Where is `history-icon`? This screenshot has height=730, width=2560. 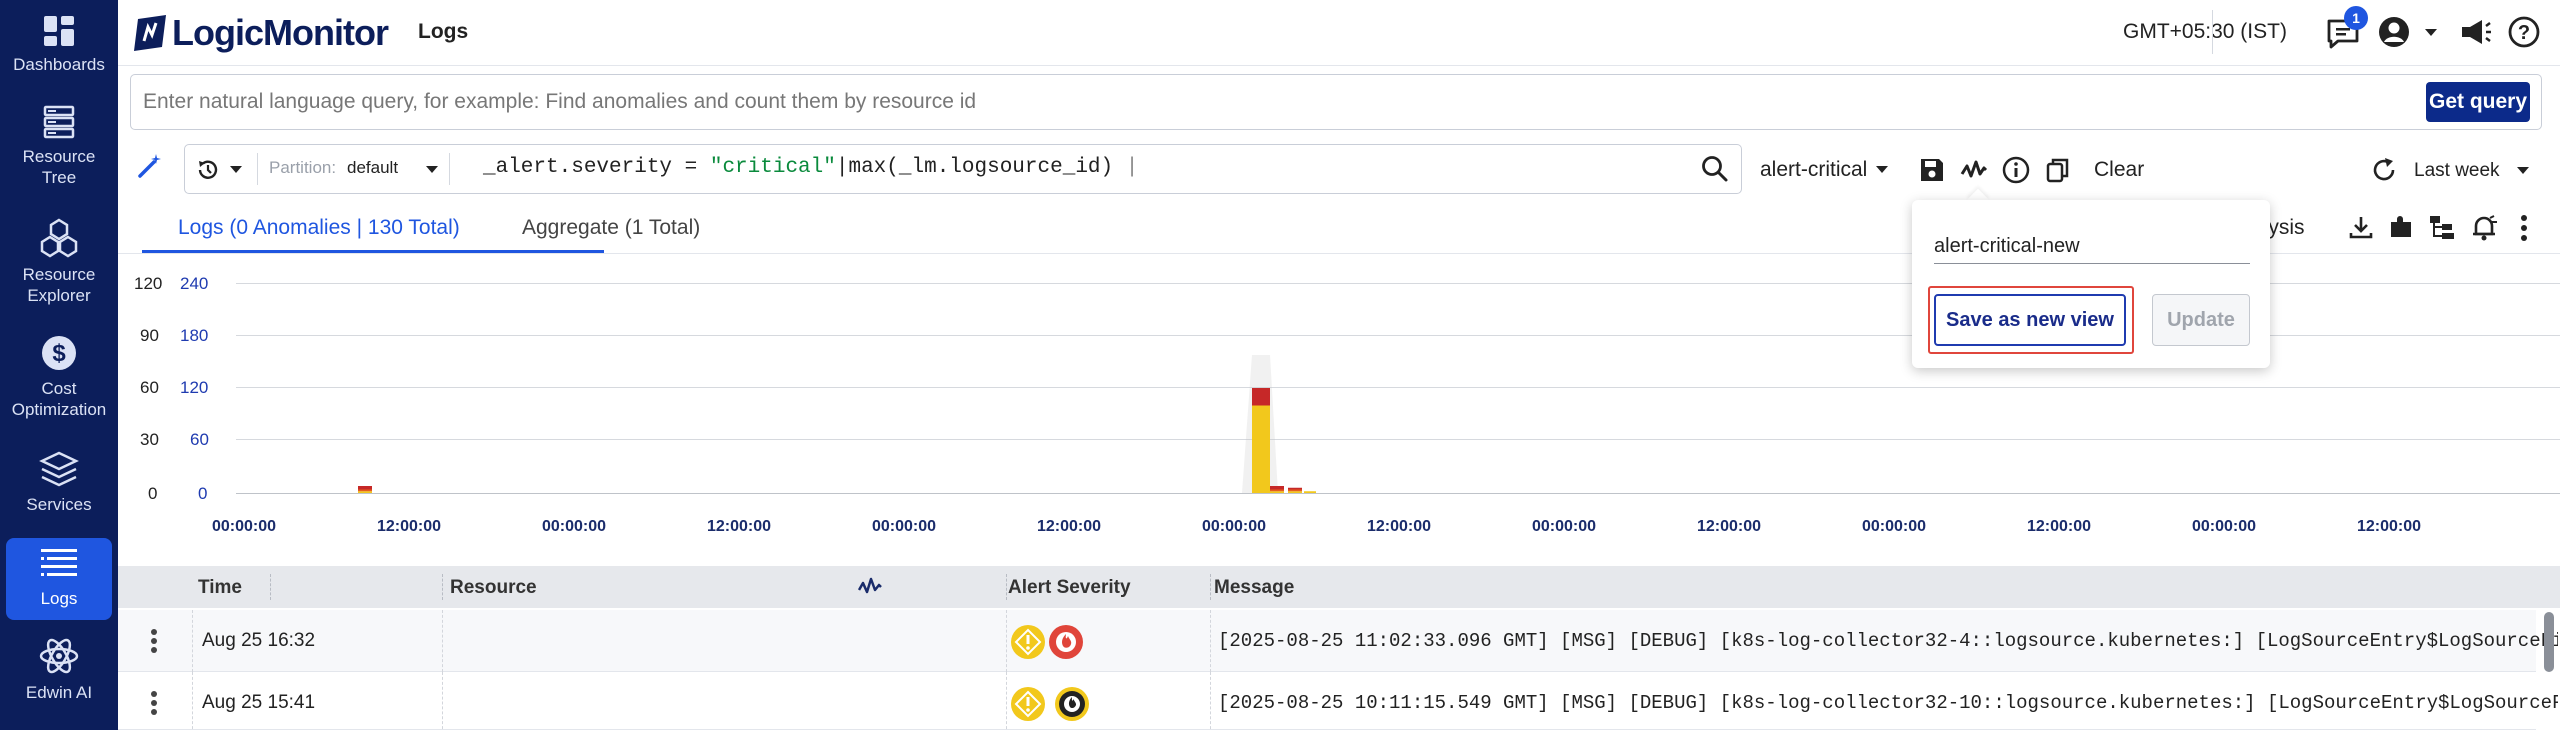
history-icon is located at coordinates (208, 169).